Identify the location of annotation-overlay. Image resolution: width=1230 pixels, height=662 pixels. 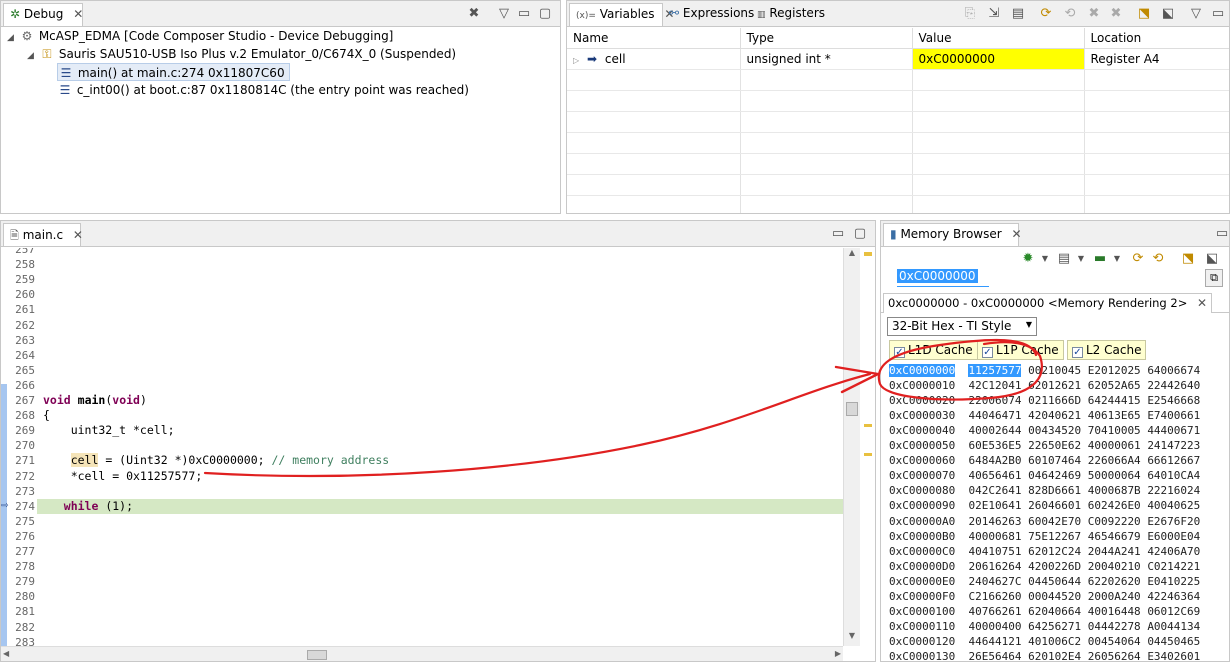
(623, 408).